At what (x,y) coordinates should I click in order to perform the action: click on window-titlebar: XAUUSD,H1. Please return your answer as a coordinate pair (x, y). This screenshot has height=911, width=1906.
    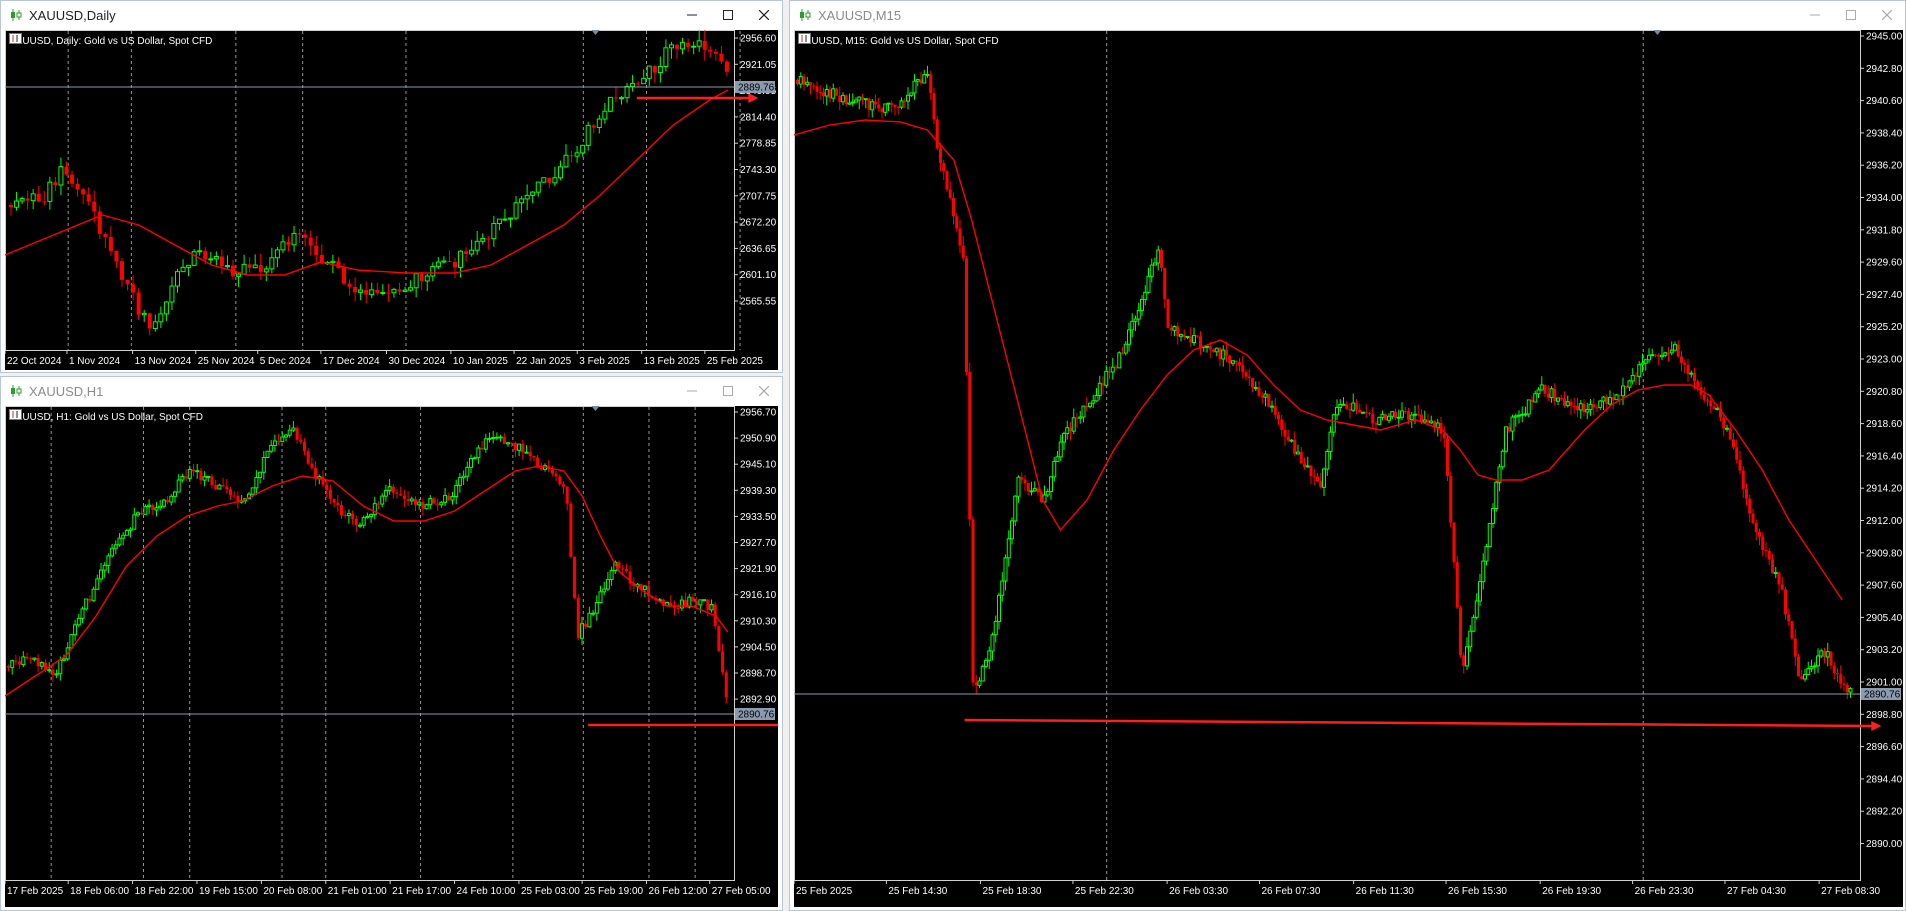
    Looking at the image, I should click on (391, 391).